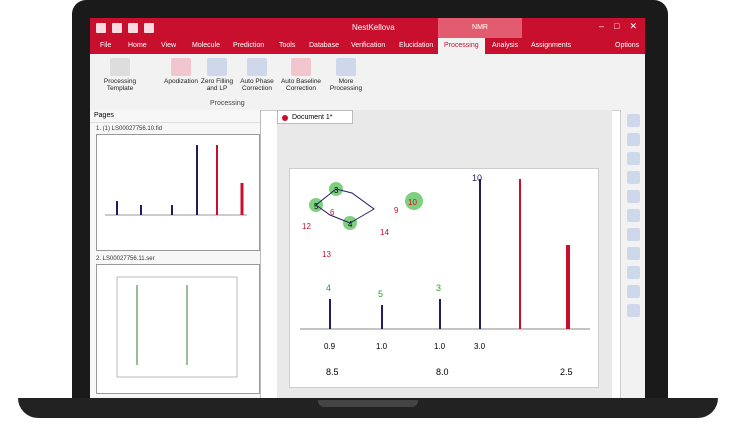 This screenshot has width=736, height=427. I want to click on document-tab: Document 1*, so click(315, 117).